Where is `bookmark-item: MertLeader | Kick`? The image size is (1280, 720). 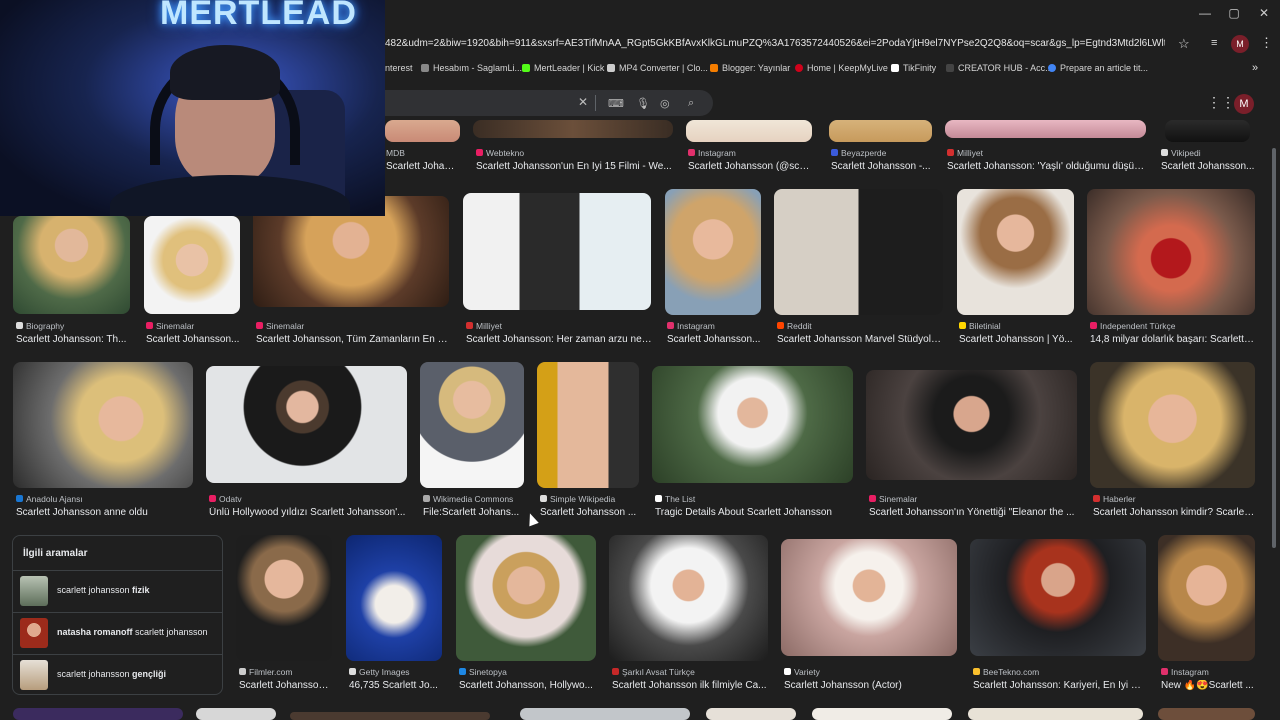
bookmark-item: MertLeader | Kick is located at coordinates (563, 68).